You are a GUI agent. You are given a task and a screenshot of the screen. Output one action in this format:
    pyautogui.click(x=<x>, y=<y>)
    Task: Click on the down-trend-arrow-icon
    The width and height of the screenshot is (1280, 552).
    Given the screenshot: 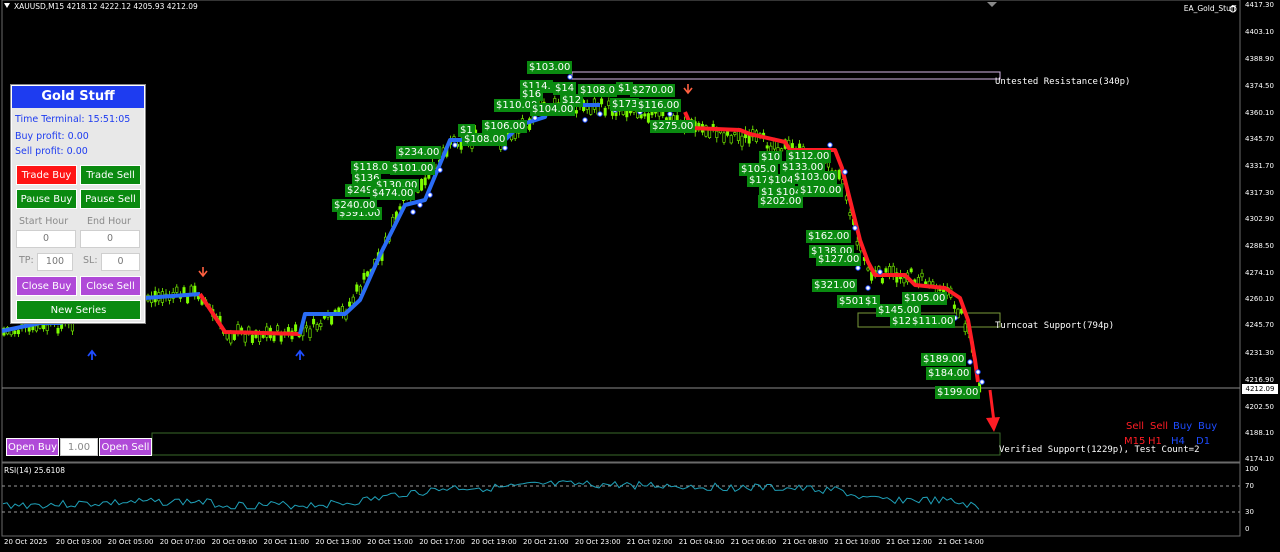 What is the action you would take?
    pyautogui.click(x=993, y=410)
    